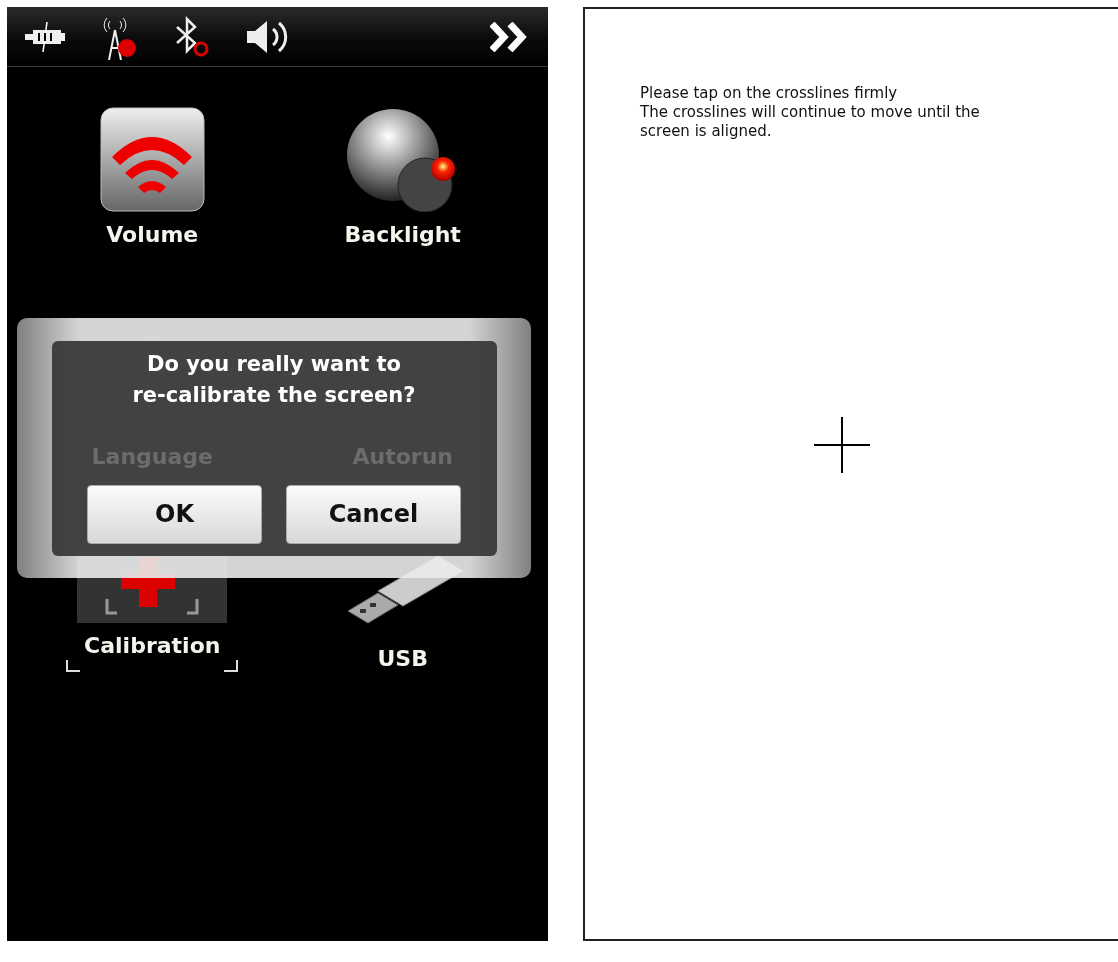  I want to click on dialog-button: Cancel, so click(373, 514).